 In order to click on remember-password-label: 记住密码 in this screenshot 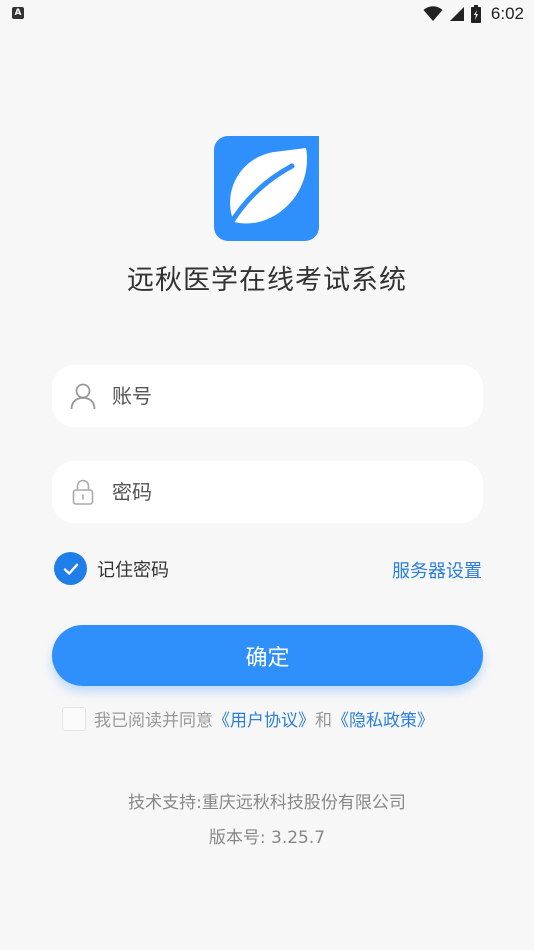, I will do `click(133, 570)`.